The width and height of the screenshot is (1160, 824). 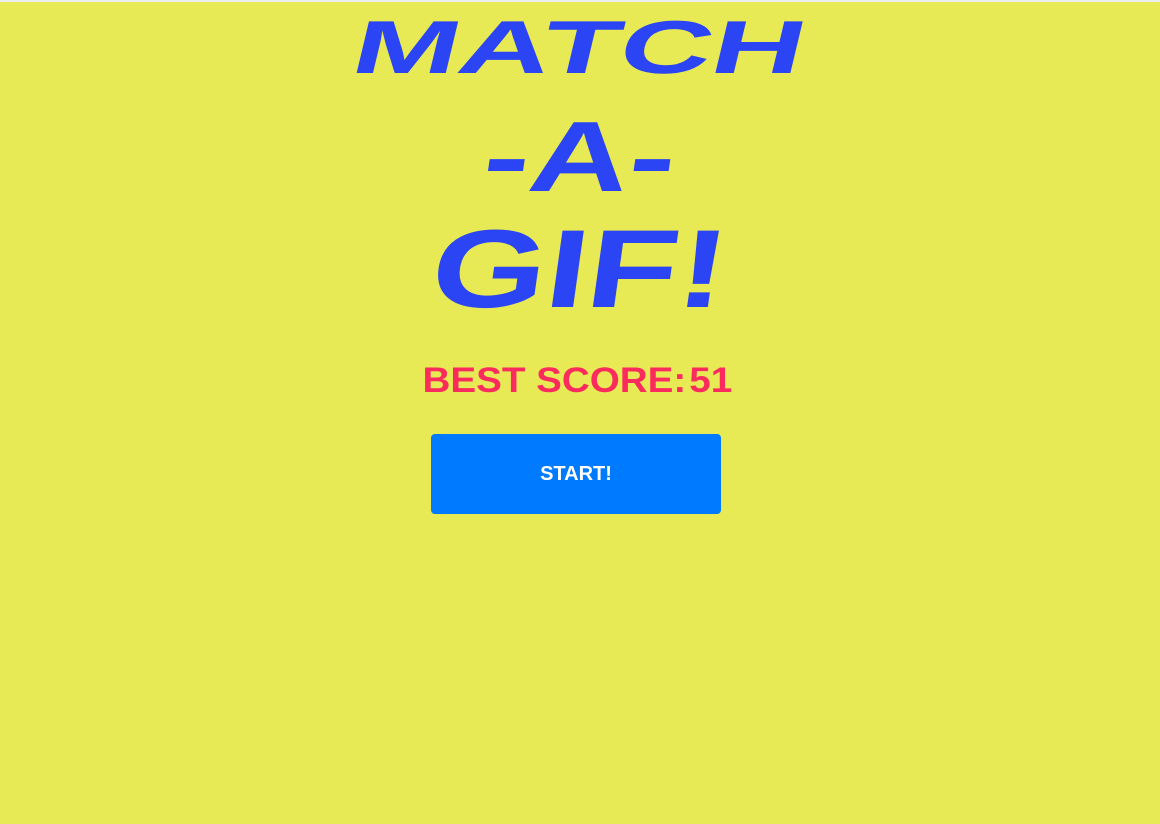 I want to click on title-line-a: -A-, so click(x=580, y=157).